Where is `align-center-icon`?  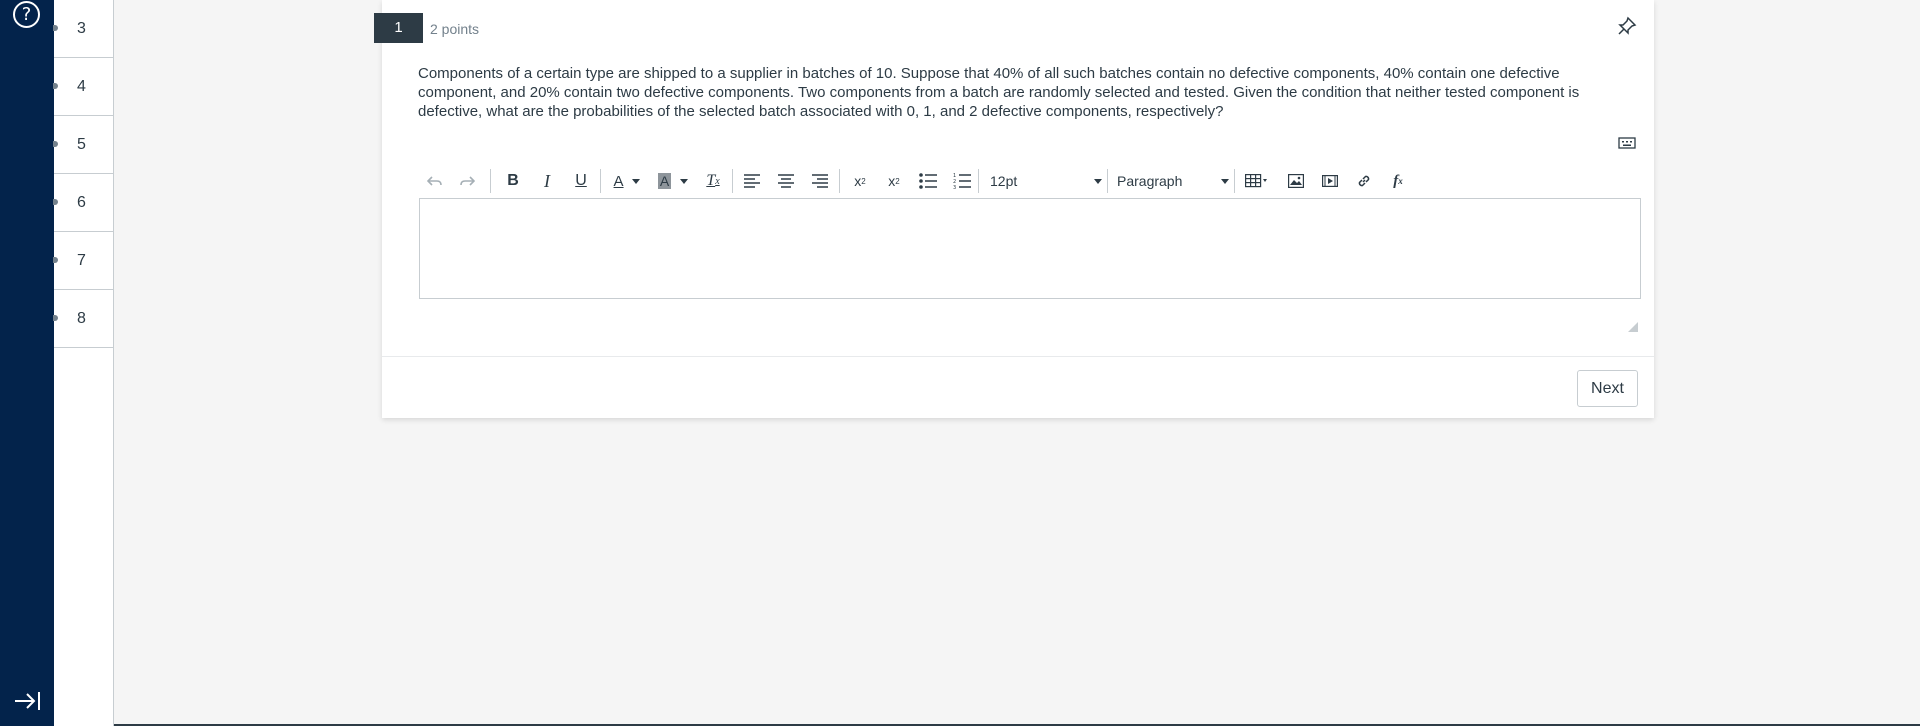
align-center-icon is located at coordinates (786, 181).